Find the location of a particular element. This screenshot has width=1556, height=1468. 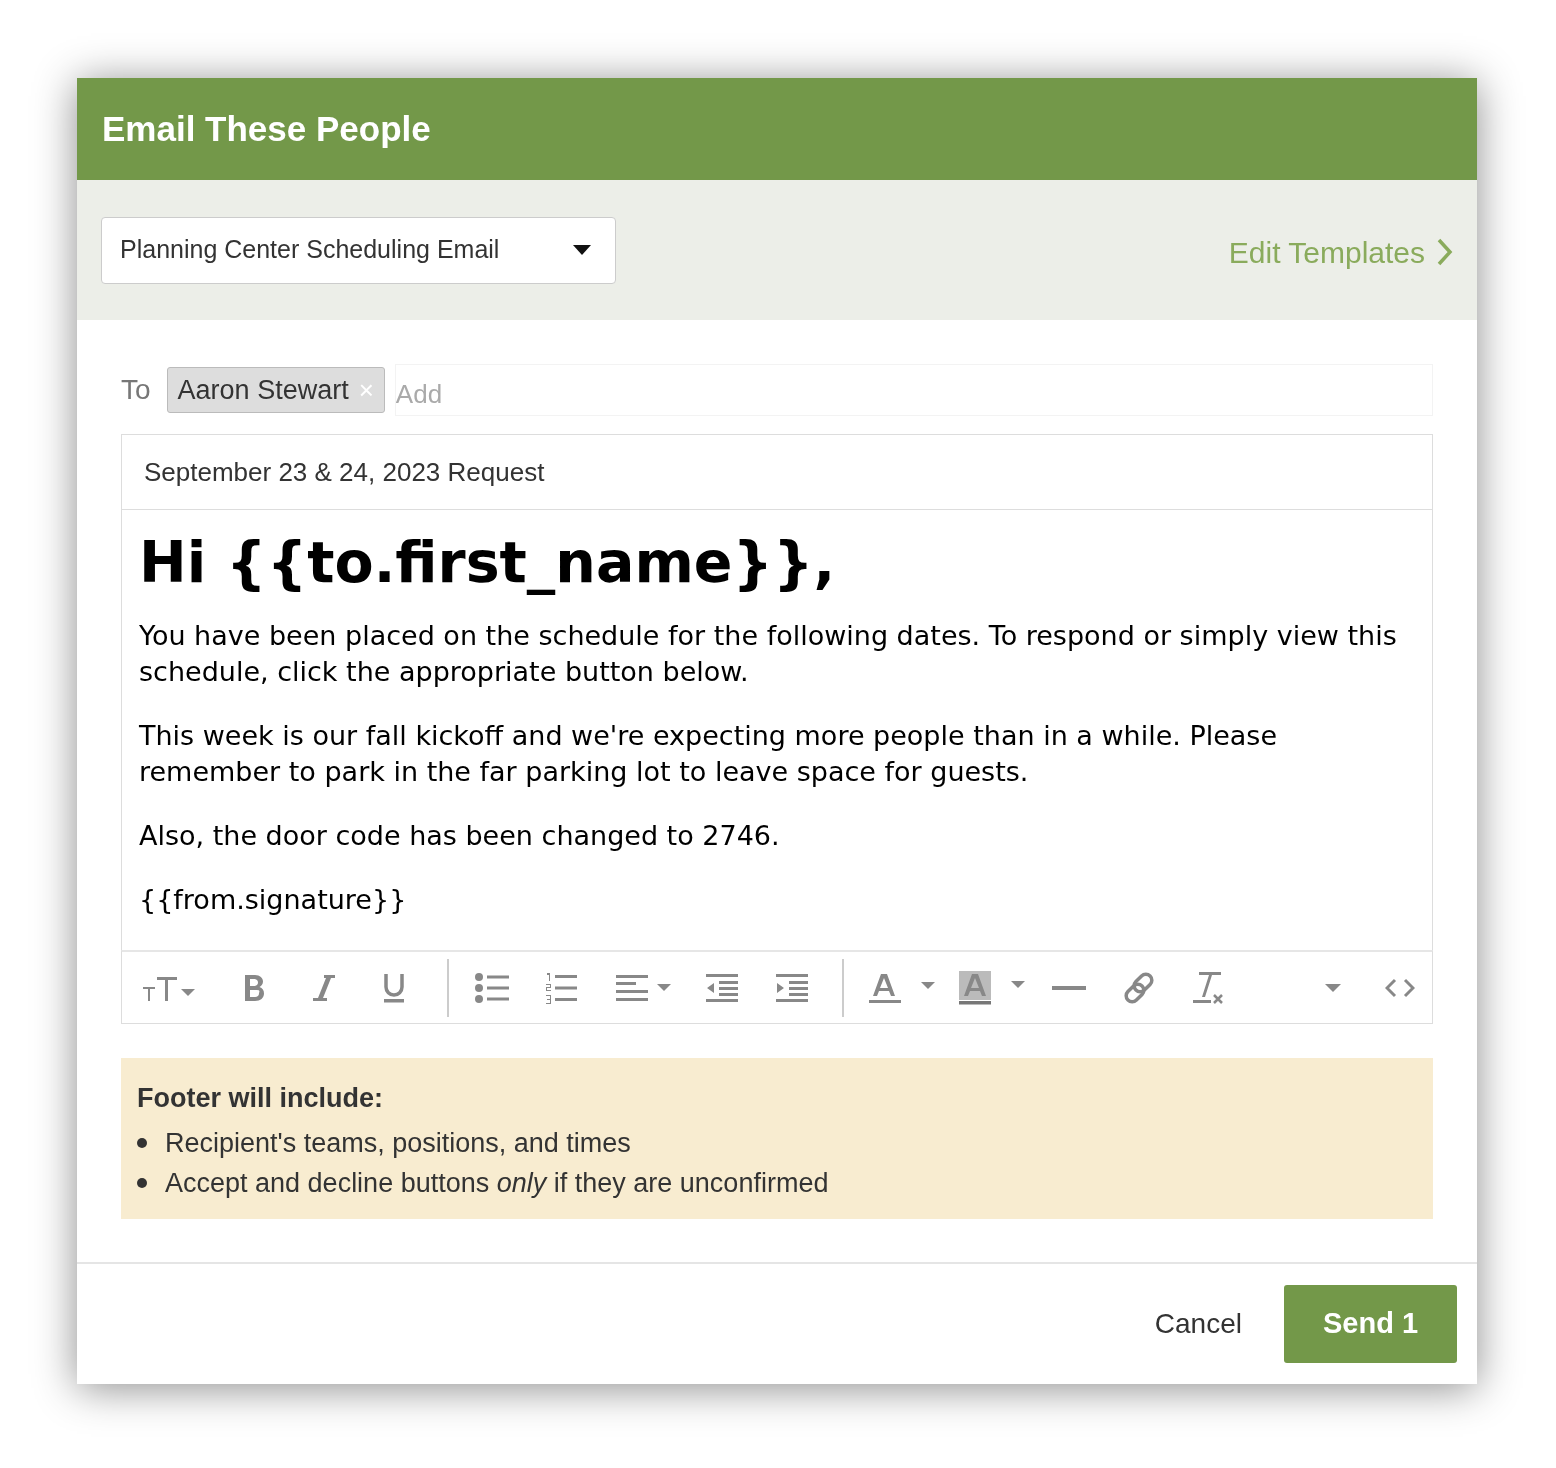

italic-icon is located at coordinates (323, 987).